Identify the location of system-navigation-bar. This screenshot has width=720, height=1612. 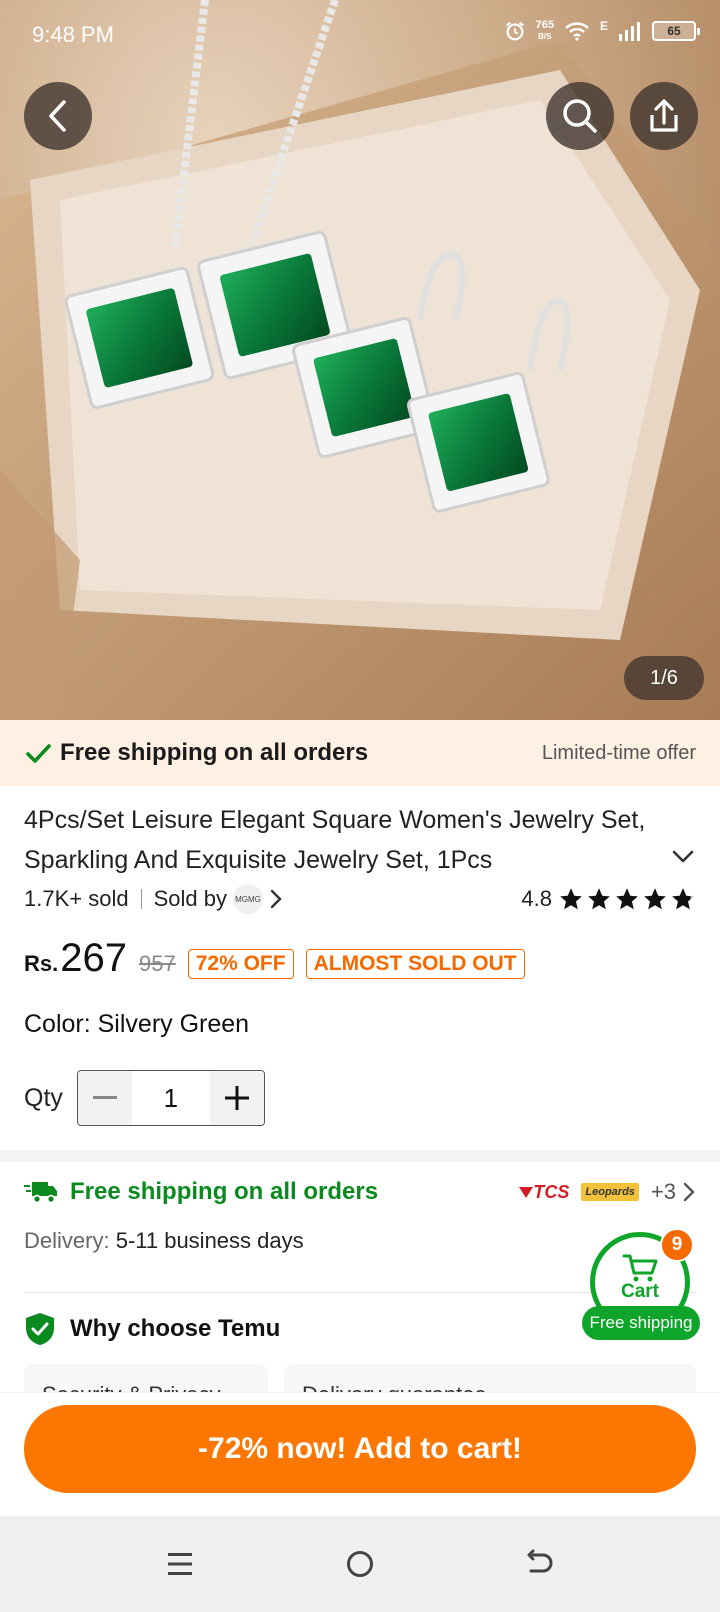
(360, 1564).